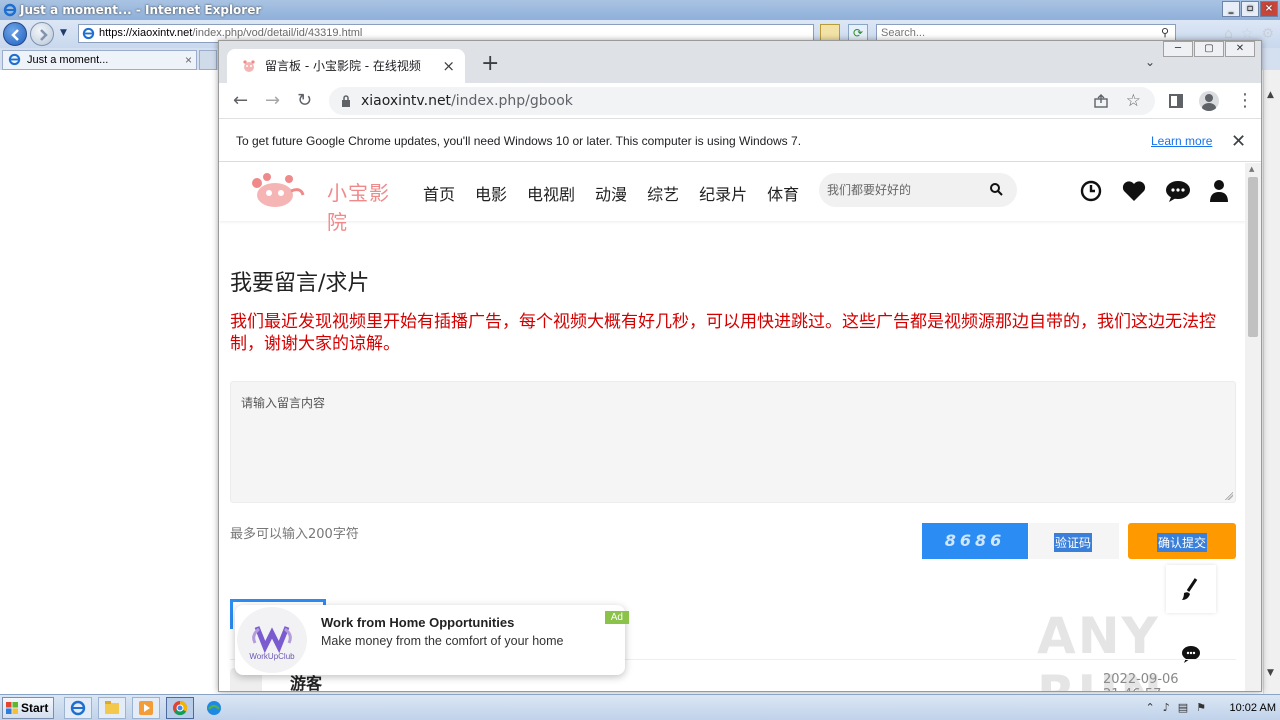  I want to click on theme-brush-button, so click(1191, 589).